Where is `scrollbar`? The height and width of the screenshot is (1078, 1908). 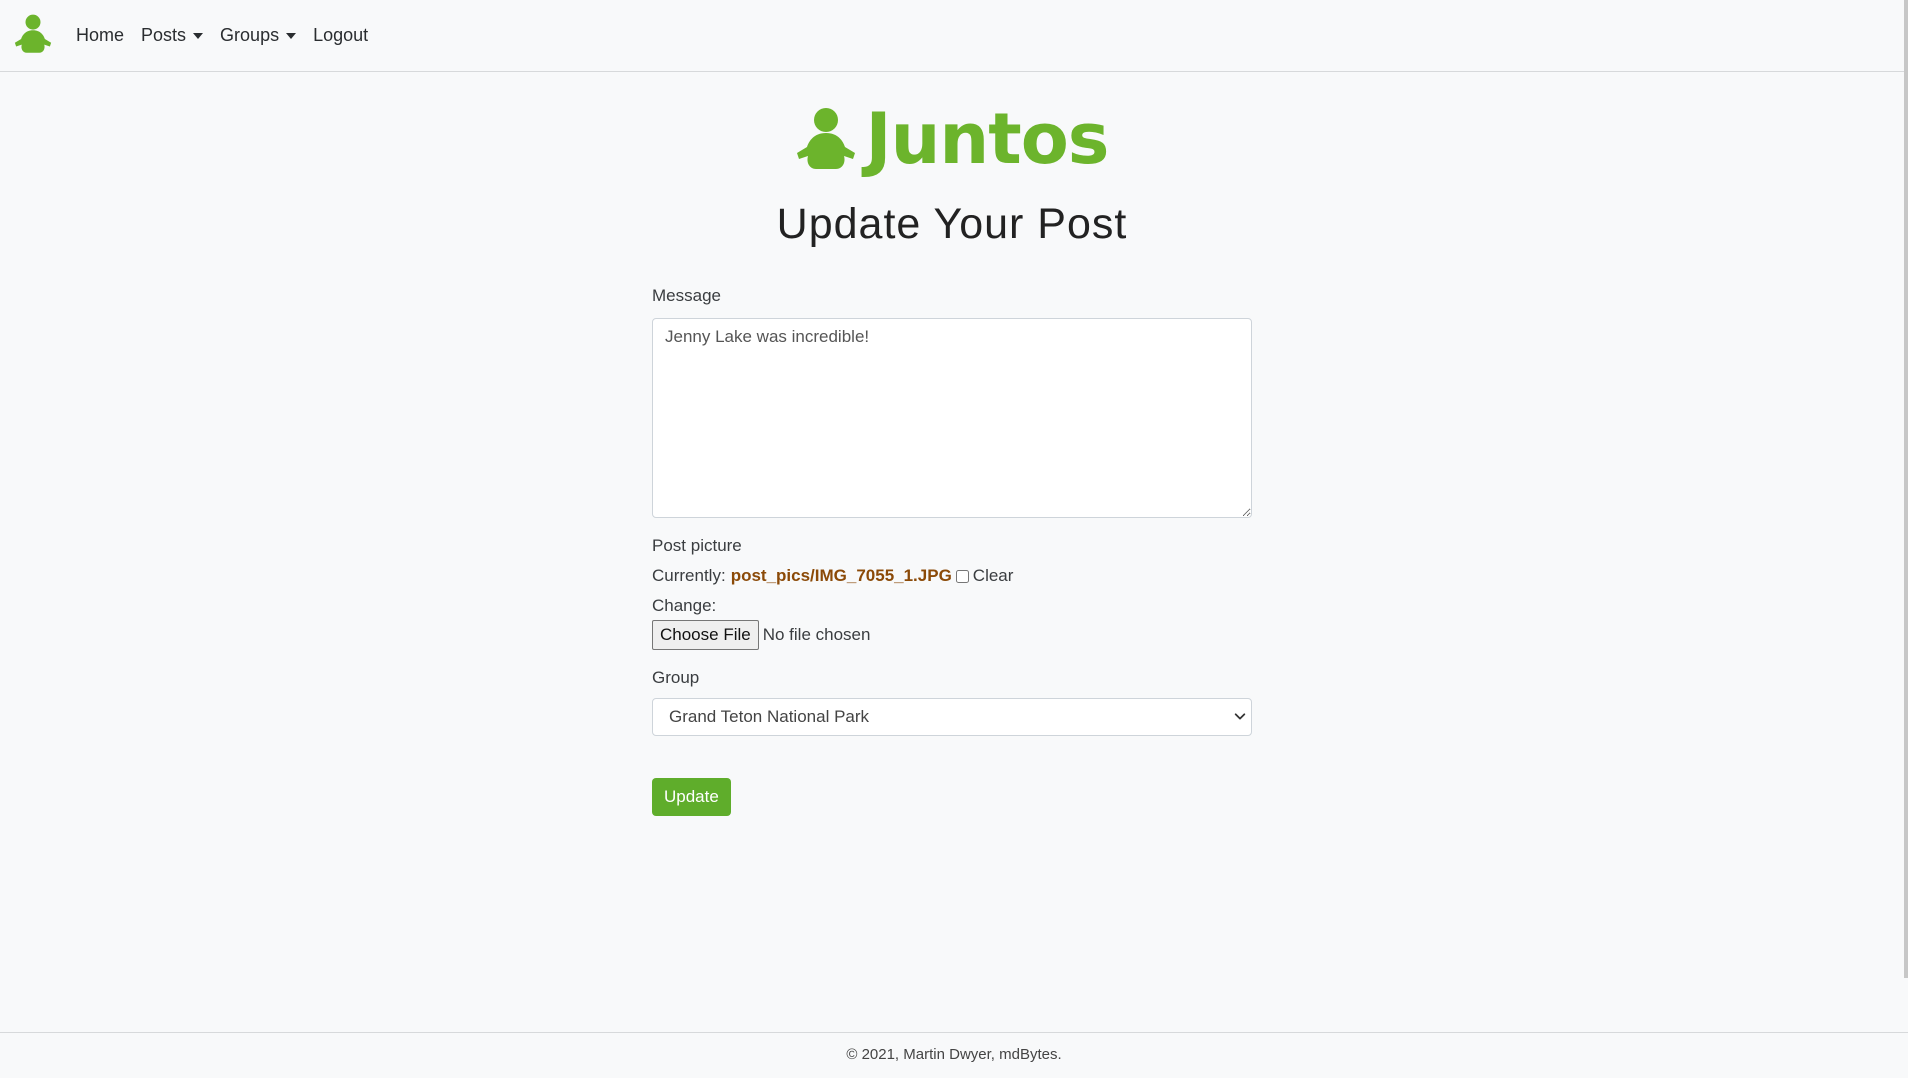 scrollbar is located at coordinates (1906, 489).